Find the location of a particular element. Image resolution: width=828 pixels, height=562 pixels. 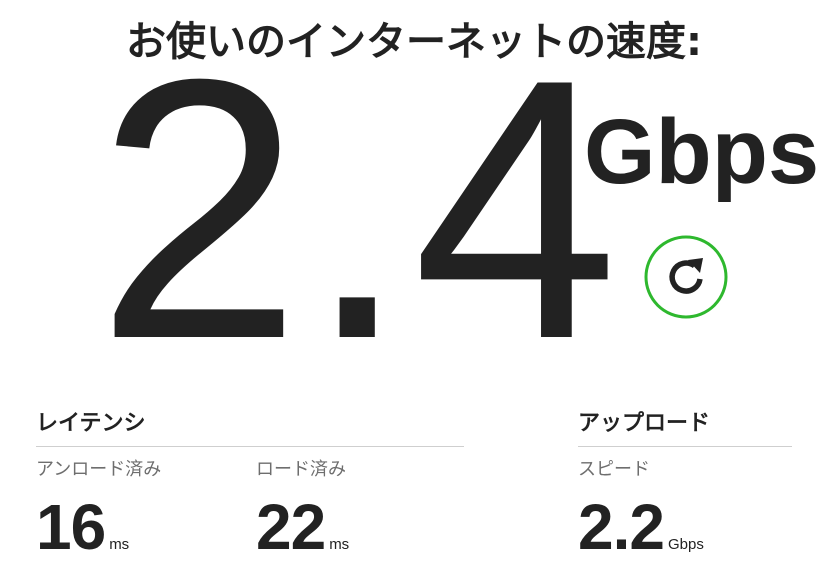

unloaded-latency-label: アンロード済み is located at coordinates (99, 469).